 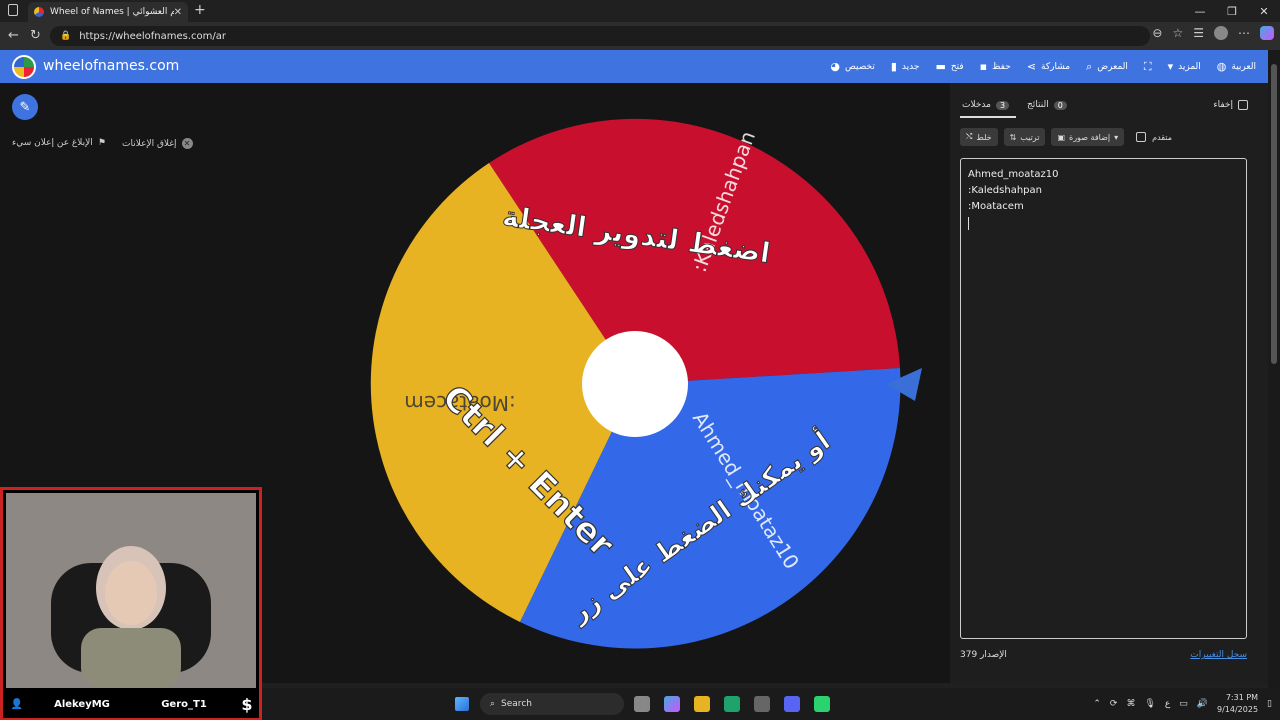 I want to click on clock-date: 9/14/2025, so click(x=1238, y=709).